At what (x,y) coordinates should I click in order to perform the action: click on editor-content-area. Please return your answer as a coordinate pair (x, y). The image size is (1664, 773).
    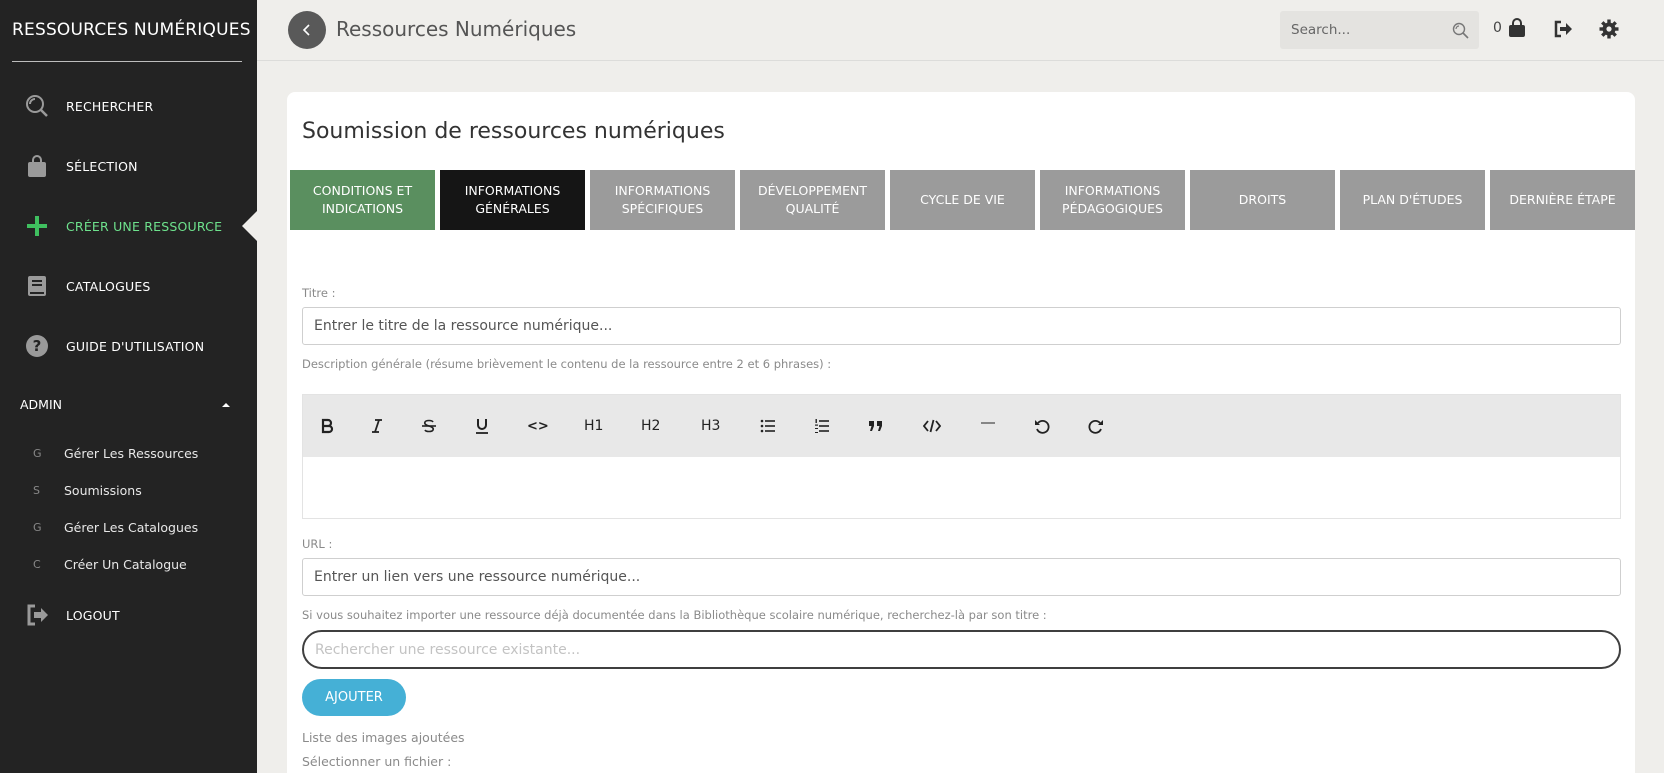
    Looking at the image, I should click on (961, 487).